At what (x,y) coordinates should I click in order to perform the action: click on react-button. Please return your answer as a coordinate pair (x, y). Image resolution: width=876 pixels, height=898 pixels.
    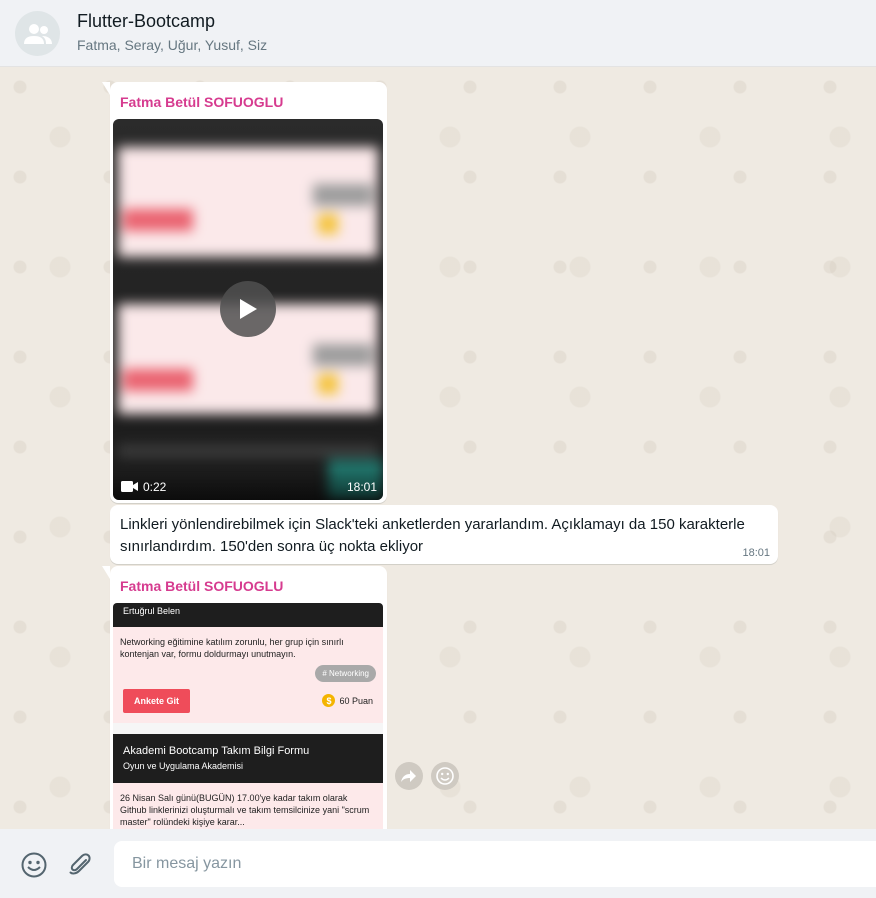
    Looking at the image, I should click on (445, 776).